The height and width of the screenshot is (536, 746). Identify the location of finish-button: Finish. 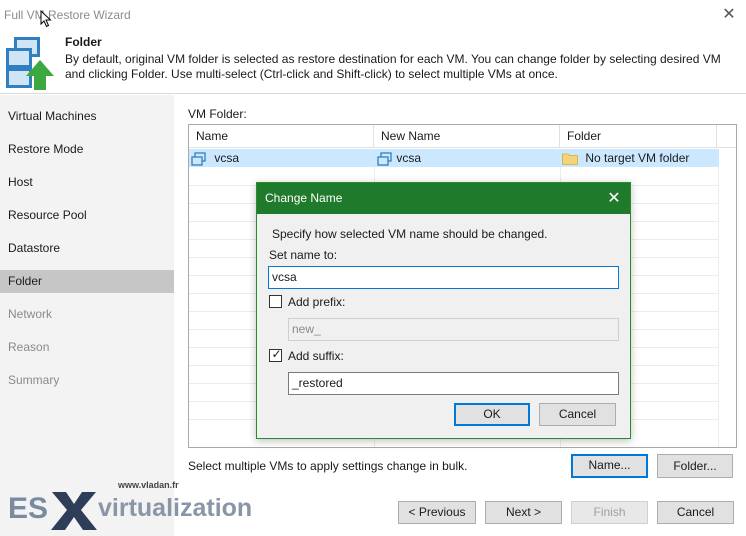
(609, 512).